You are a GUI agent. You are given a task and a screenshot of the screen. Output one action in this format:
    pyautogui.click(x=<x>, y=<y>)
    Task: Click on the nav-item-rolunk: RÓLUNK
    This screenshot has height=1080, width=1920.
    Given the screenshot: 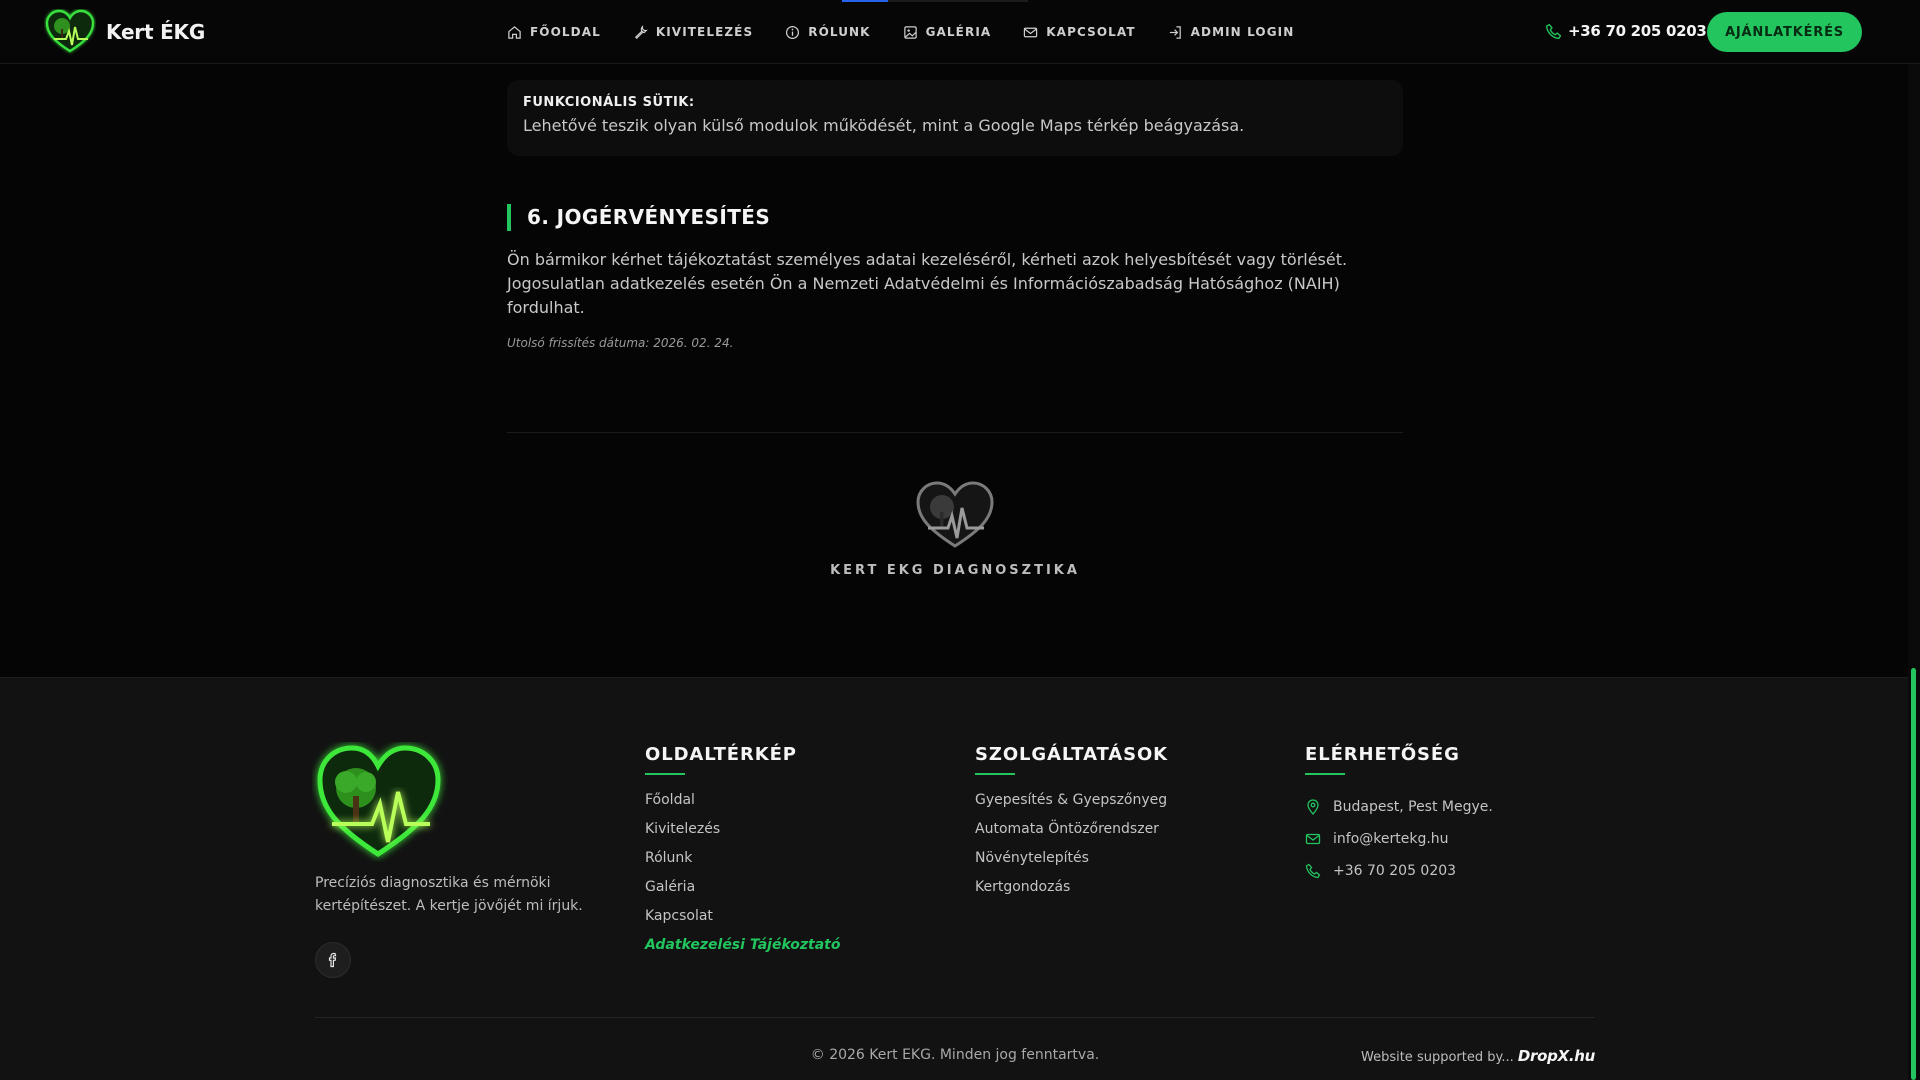 What is the action you would take?
    pyautogui.click(x=827, y=32)
    